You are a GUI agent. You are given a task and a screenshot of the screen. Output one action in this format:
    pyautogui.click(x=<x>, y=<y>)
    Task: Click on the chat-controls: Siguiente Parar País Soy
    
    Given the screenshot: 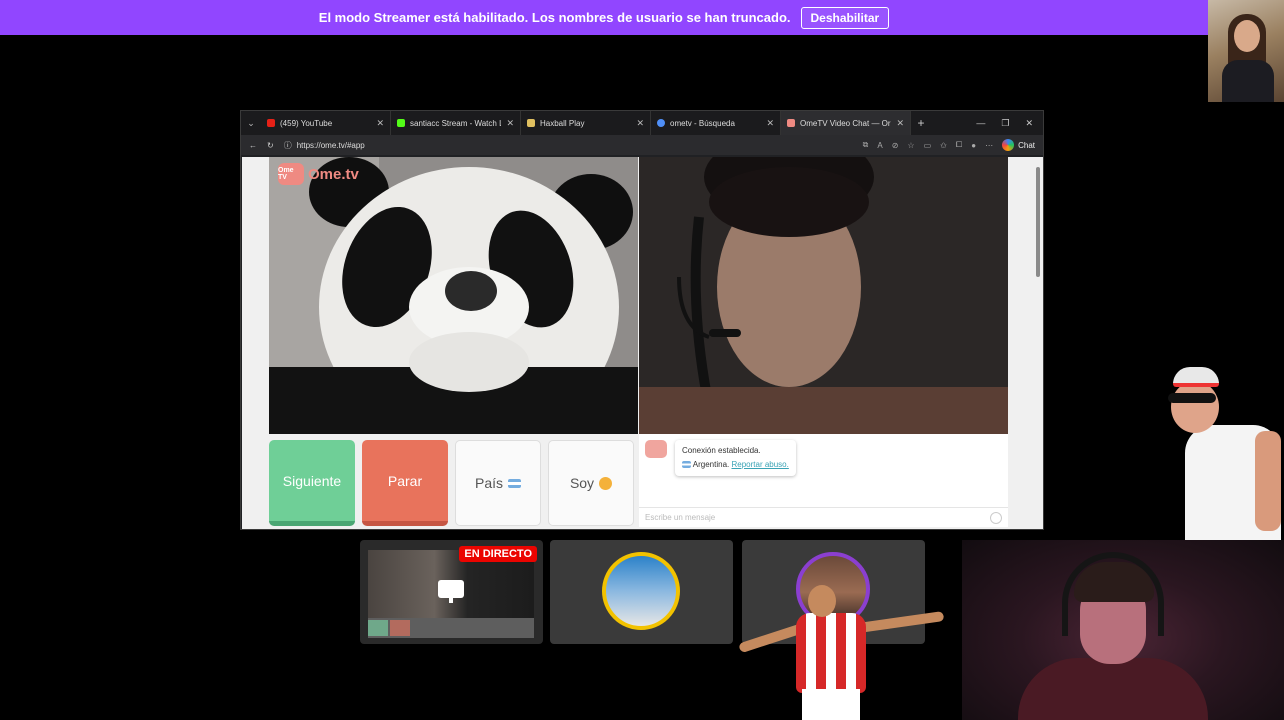 What is the action you would take?
    pyautogui.click(x=451, y=483)
    